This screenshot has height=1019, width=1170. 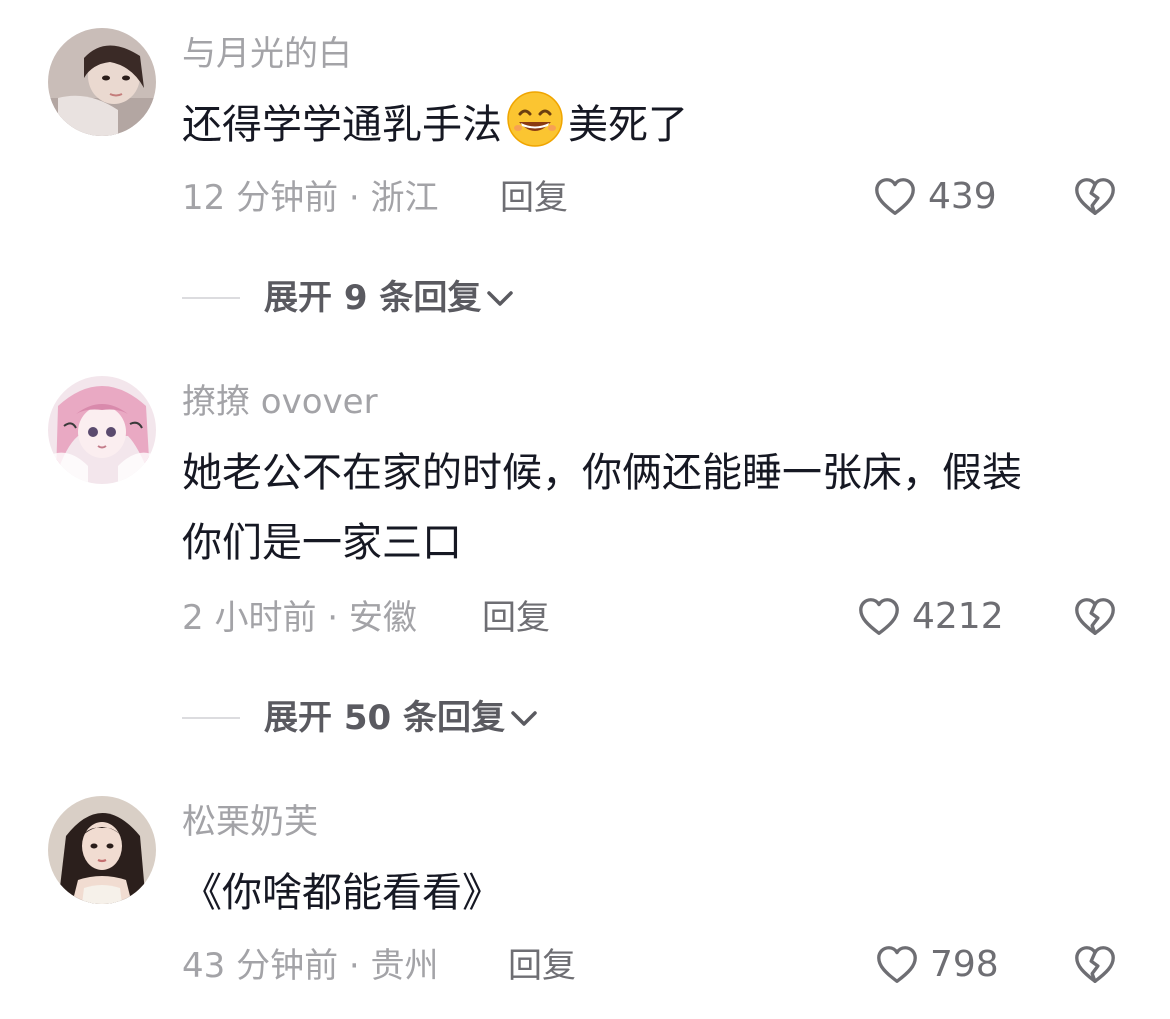 I want to click on comment-text-part: 还得学学通乳手法, so click(x=342, y=125).